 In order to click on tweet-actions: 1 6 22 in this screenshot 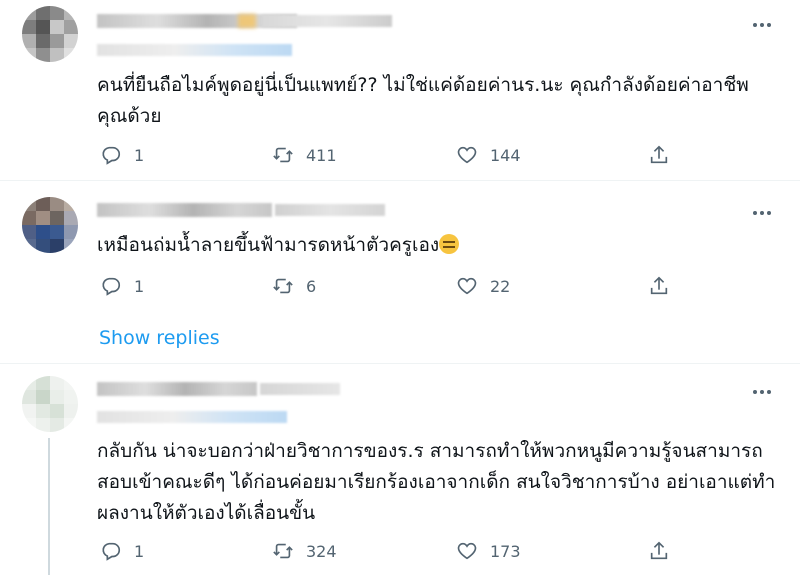, I will do `click(390, 286)`.